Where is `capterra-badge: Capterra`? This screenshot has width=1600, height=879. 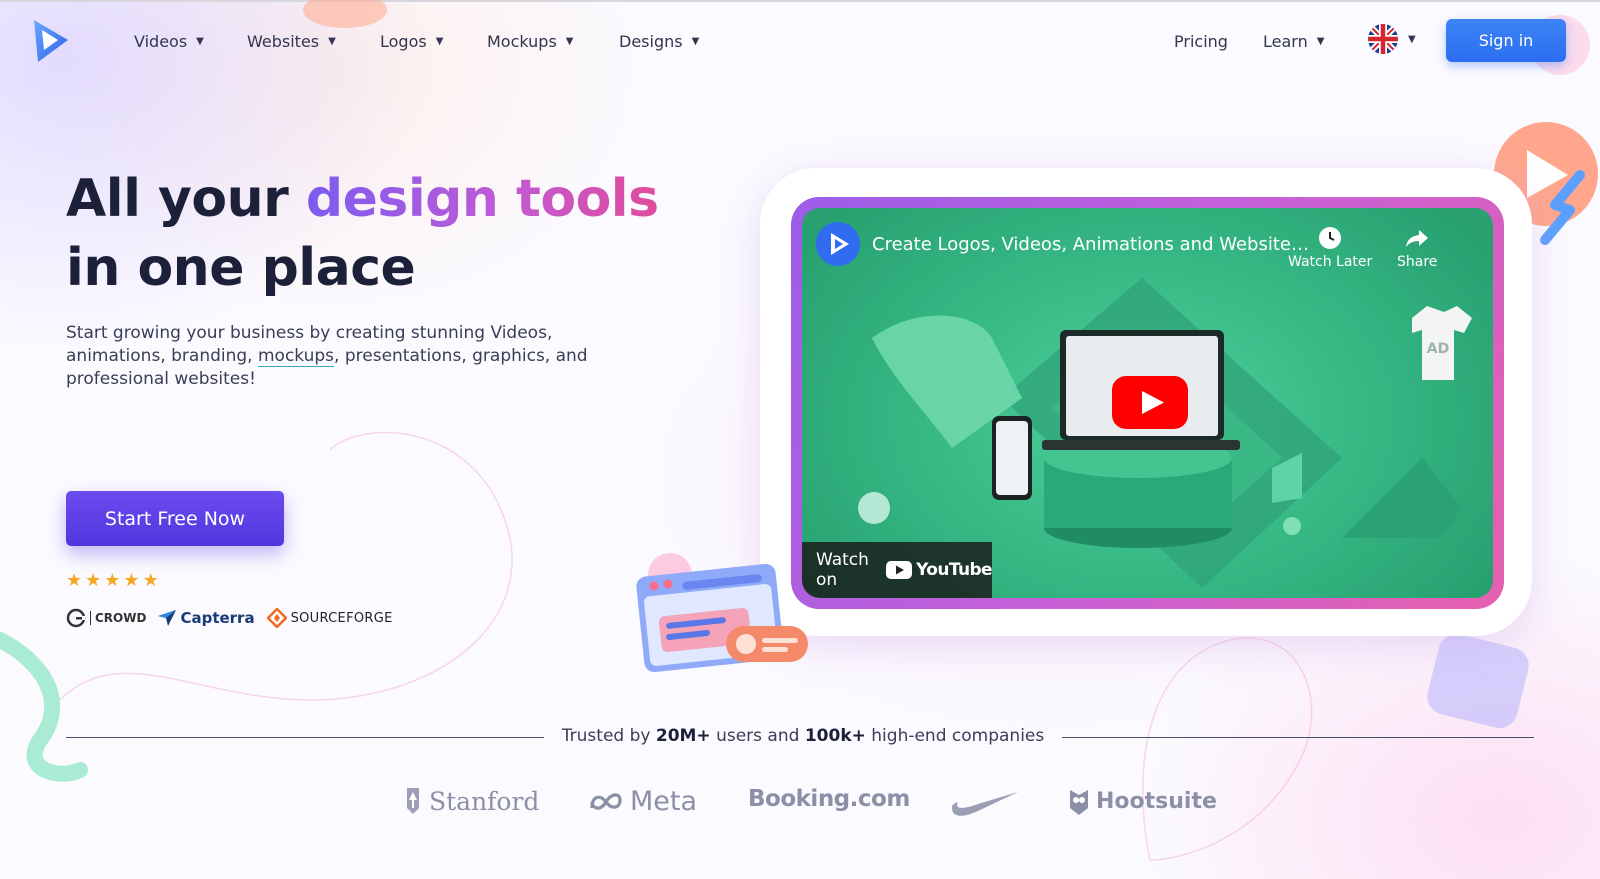
capterra-badge: Capterra is located at coordinates (206, 618).